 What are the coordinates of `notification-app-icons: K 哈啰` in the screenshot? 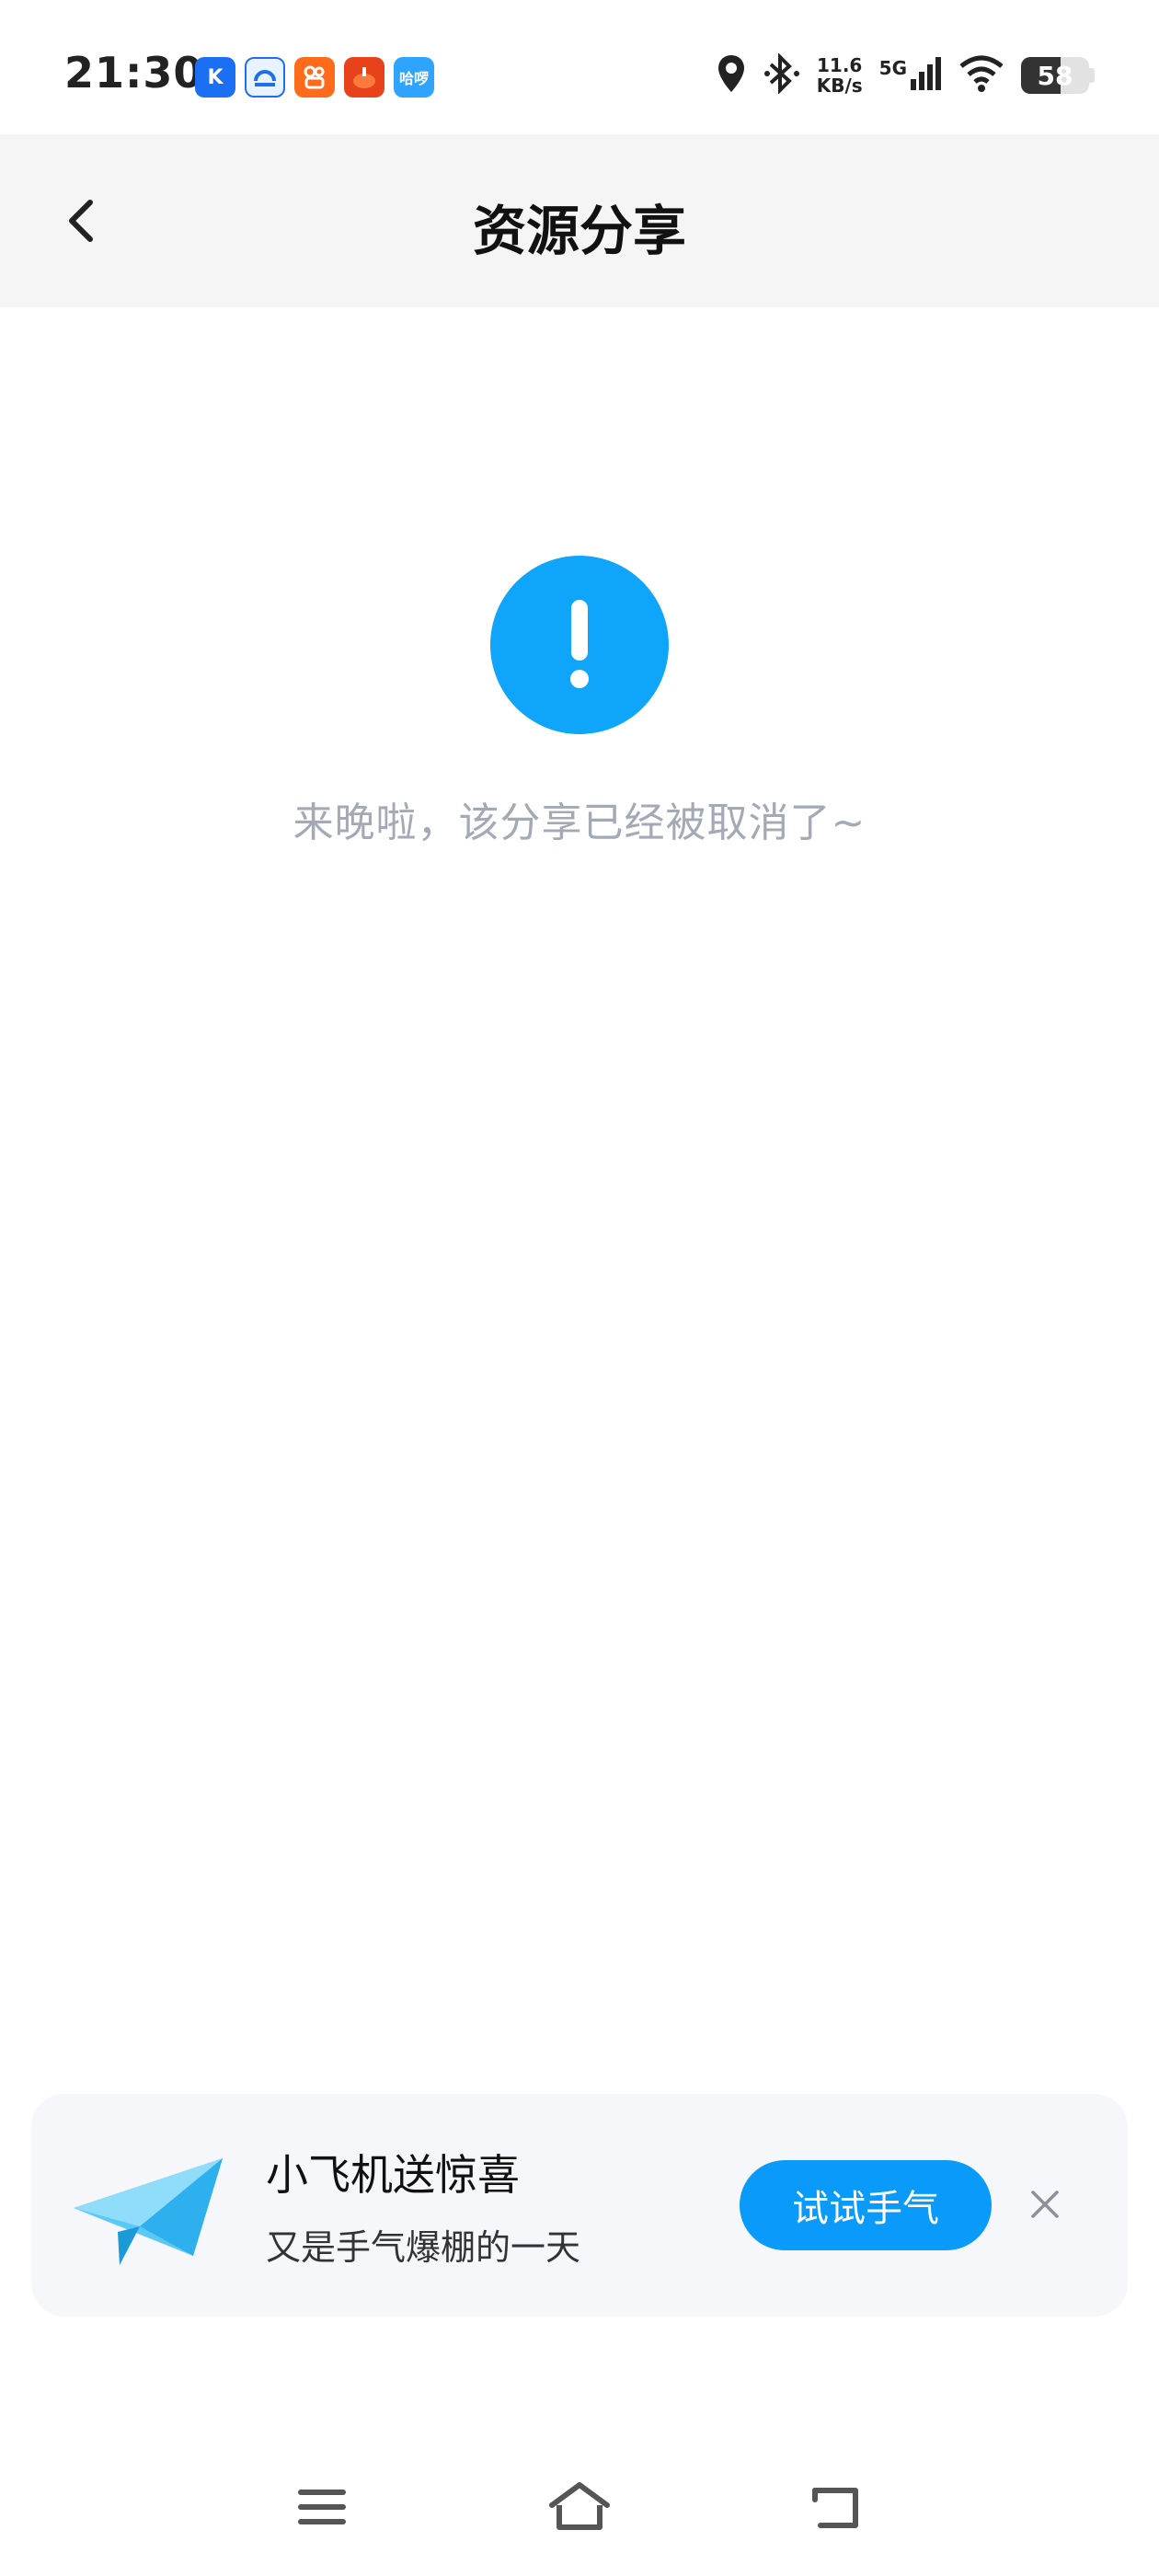 It's located at (314, 77).